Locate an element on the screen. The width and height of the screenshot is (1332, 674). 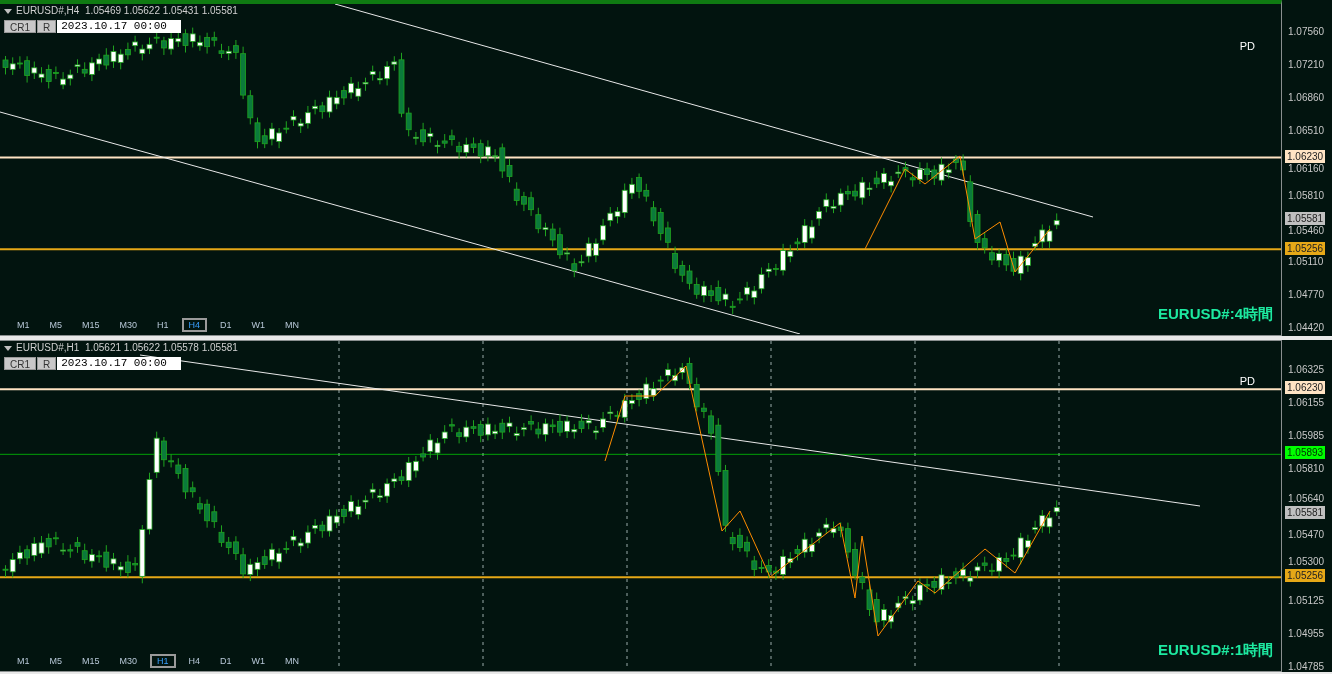
chart-label: EURUSD#:4時間 is located at coordinates (1215, 313).